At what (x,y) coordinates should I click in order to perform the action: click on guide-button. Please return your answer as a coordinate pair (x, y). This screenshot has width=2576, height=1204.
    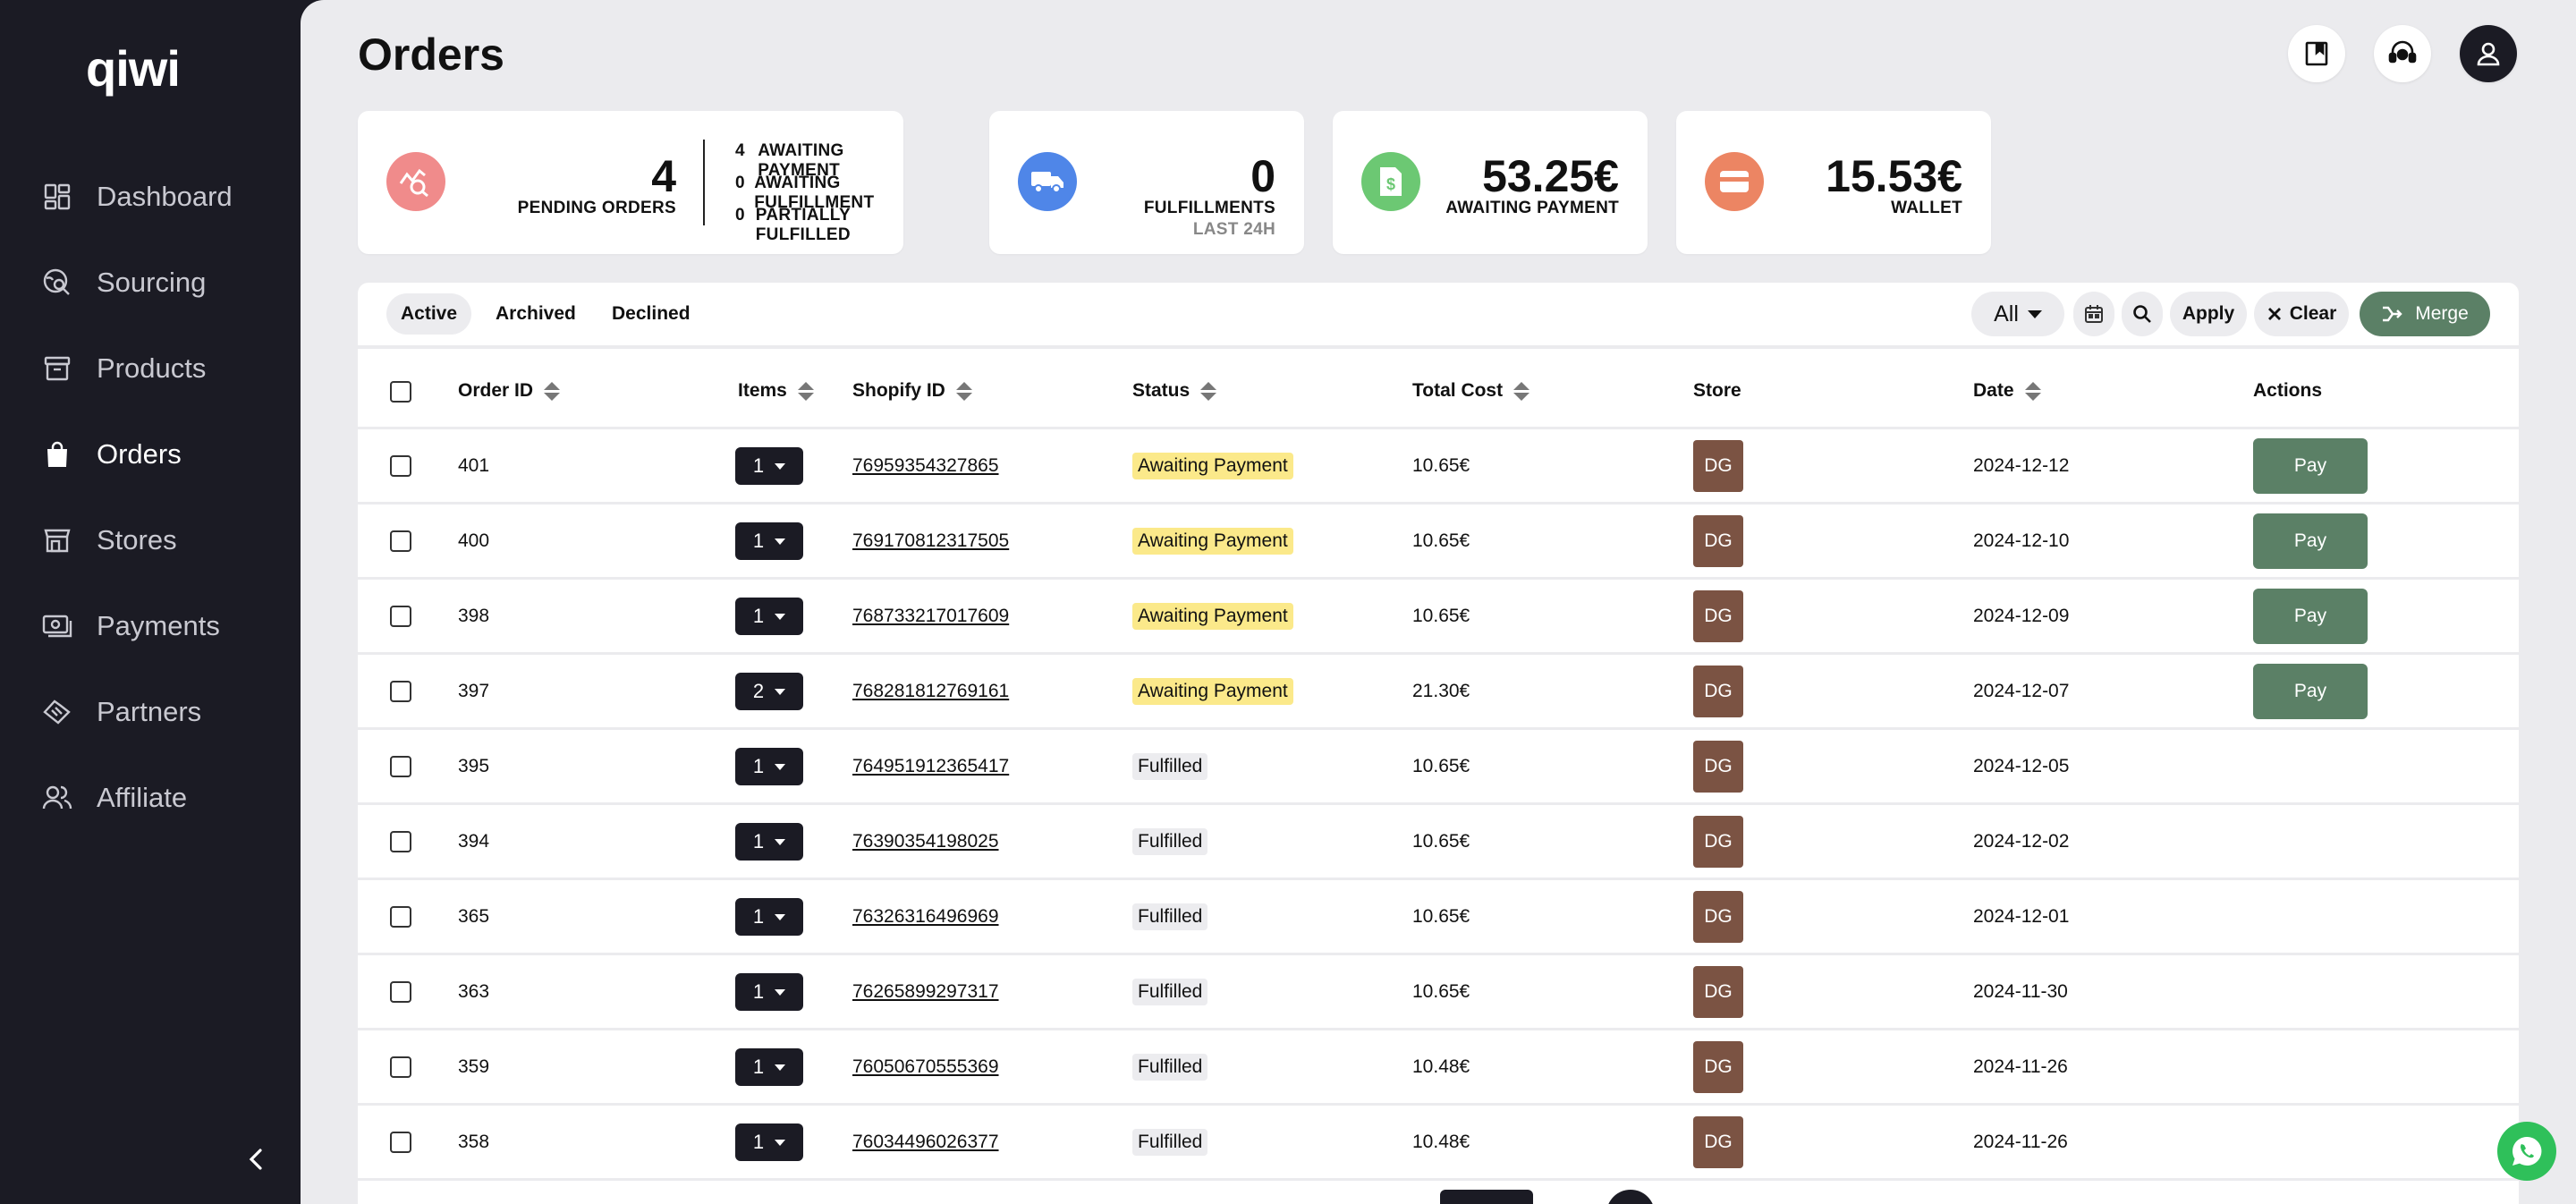
    Looking at the image, I should click on (2316, 53).